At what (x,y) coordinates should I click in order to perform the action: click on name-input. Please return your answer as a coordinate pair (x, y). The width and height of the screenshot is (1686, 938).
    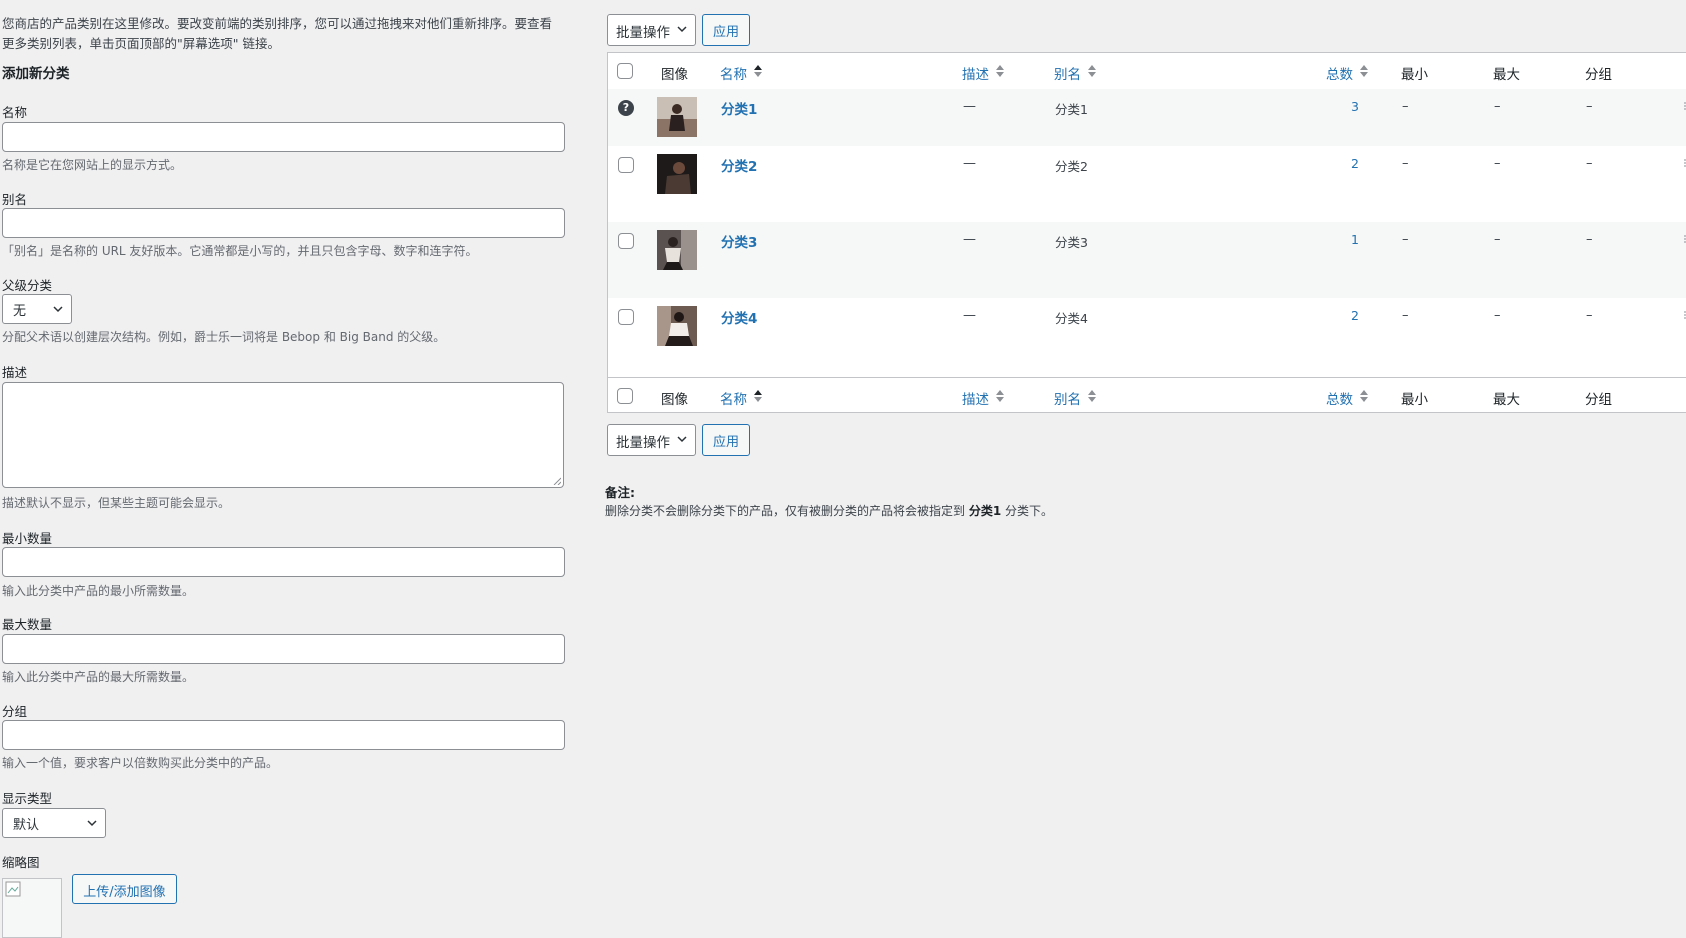
    Looking at the image, I should click on (283, 137).